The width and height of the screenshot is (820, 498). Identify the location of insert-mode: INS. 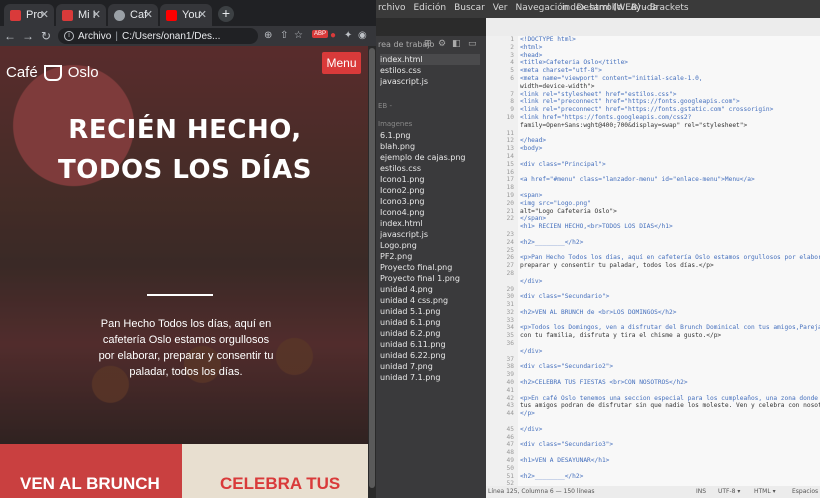
(701, 491).